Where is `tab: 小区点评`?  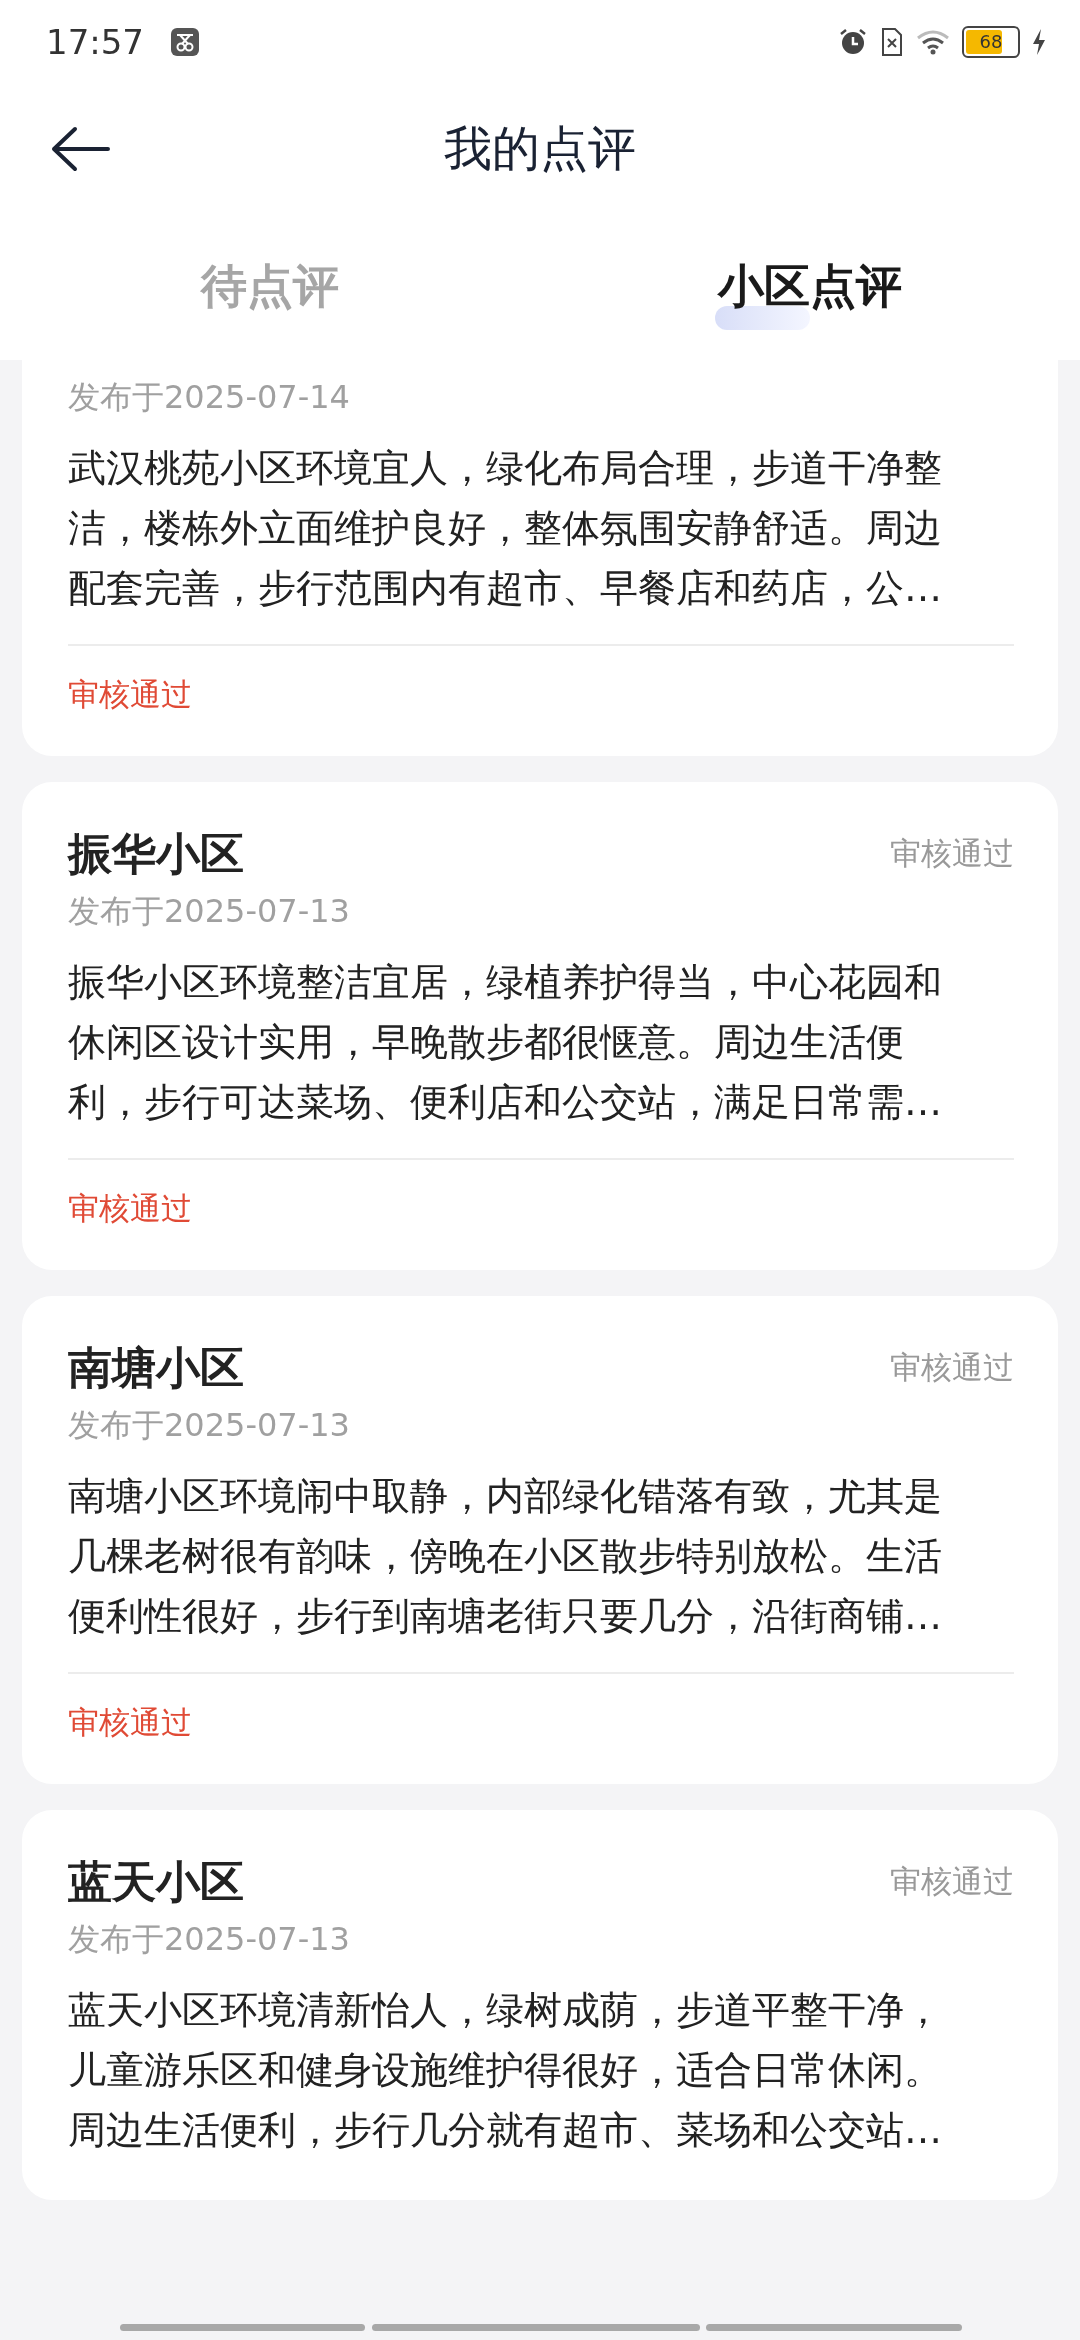 tab: 小区点评 is located at coordinates (810, 287).